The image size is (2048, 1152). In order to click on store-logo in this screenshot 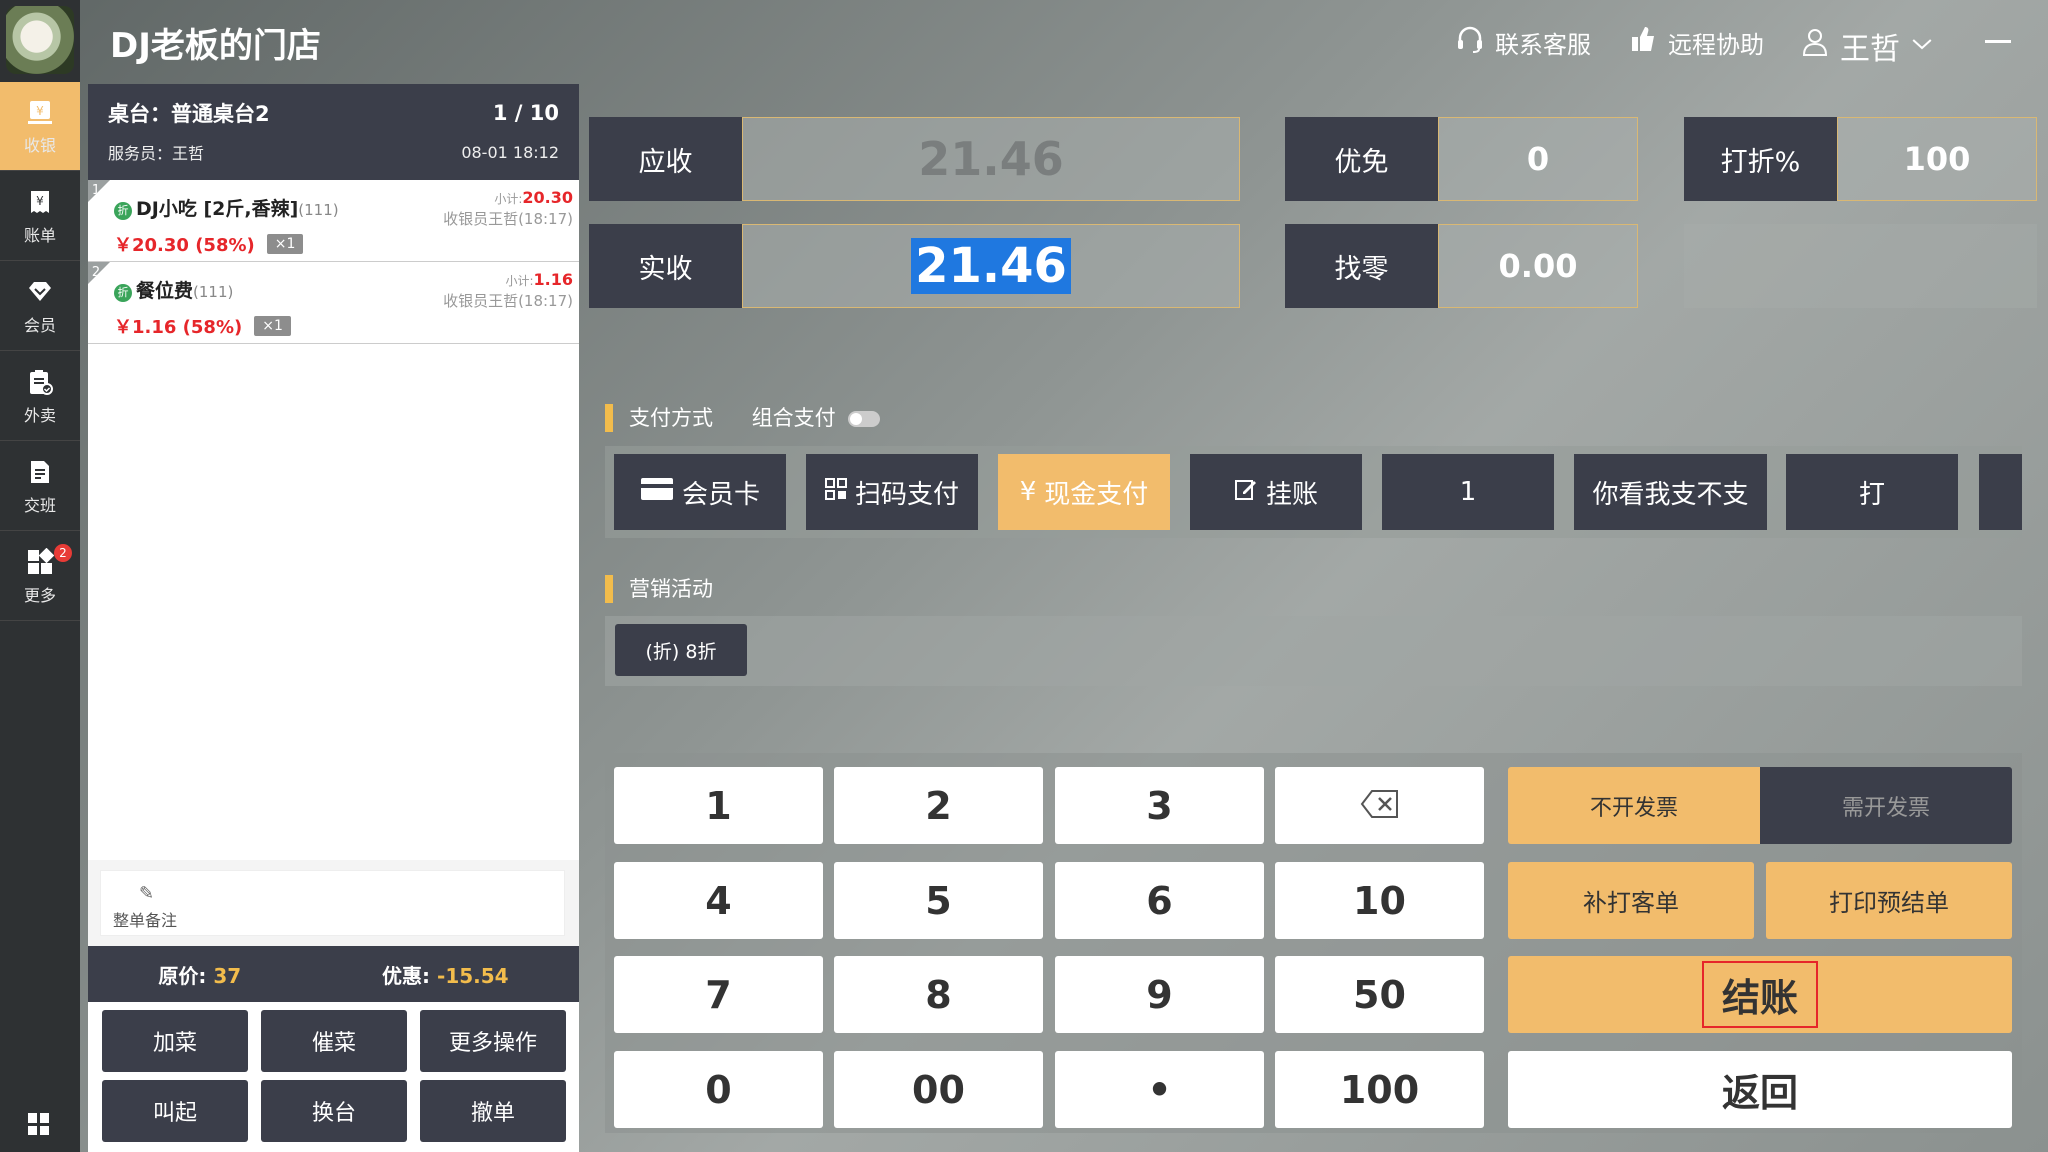, I will do `click(40, 40)`.